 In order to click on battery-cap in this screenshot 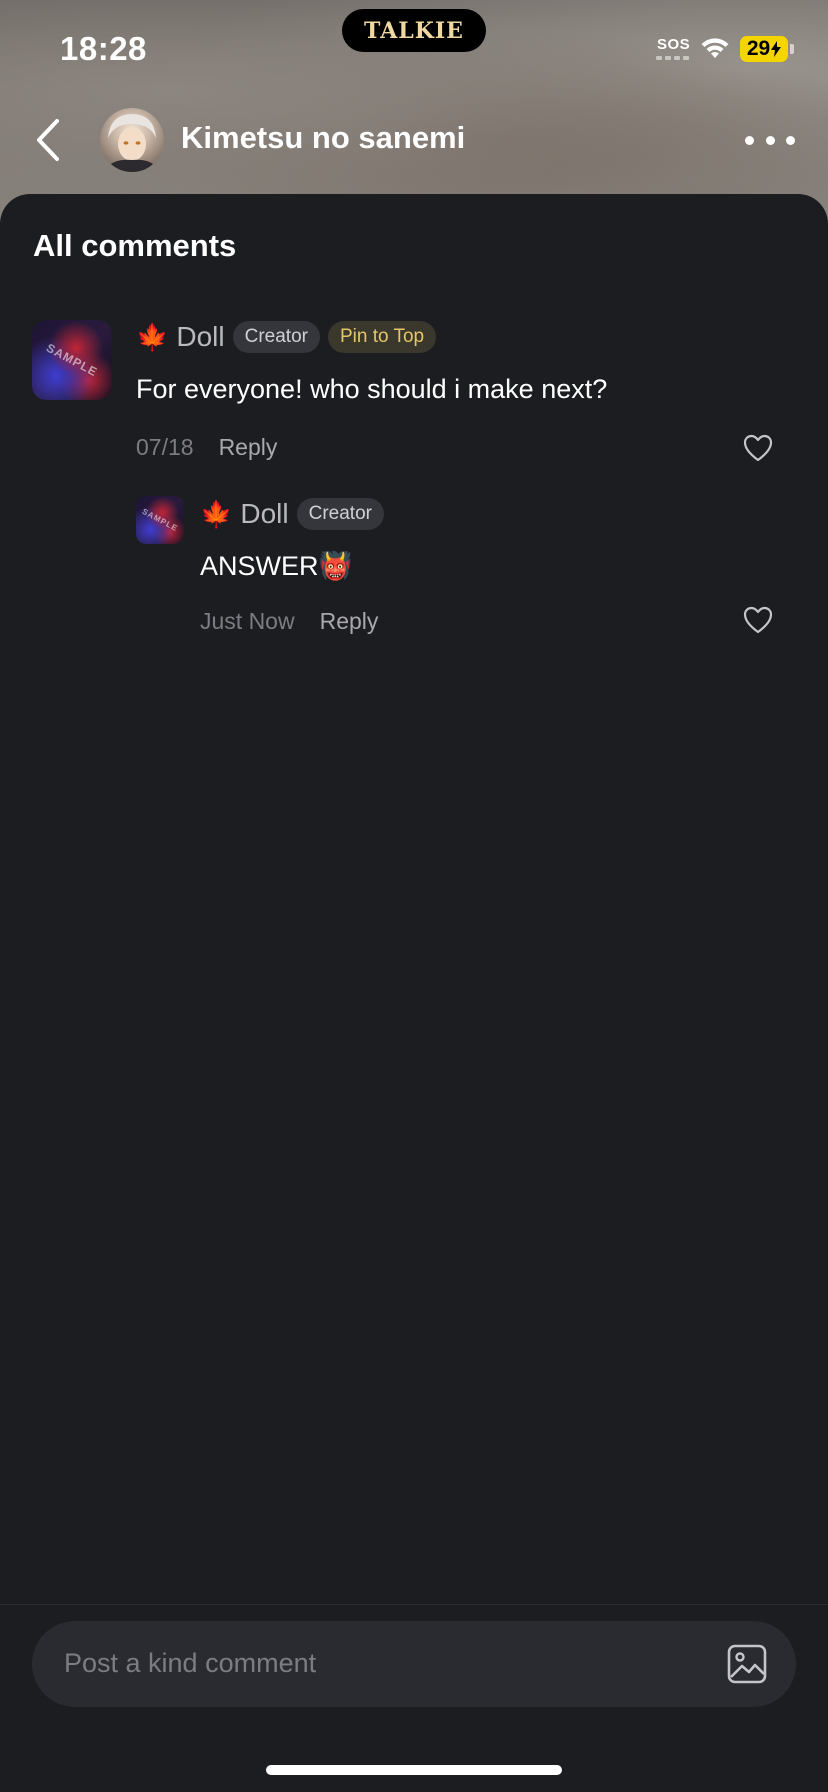, I will do `click(792, 49)`.